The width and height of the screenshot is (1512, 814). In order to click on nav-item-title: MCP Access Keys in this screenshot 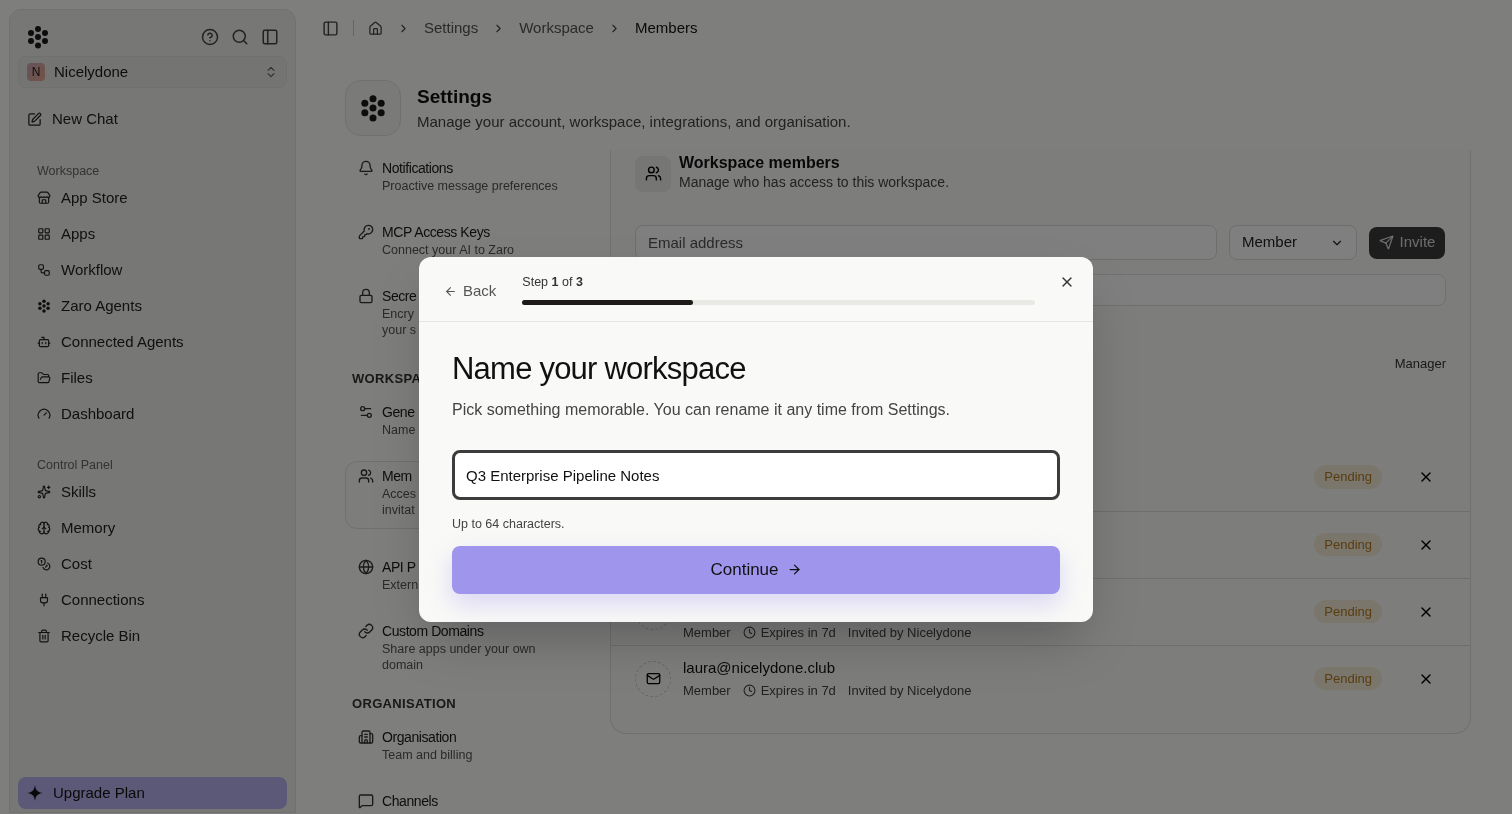, I will do `click(436, 232)`.